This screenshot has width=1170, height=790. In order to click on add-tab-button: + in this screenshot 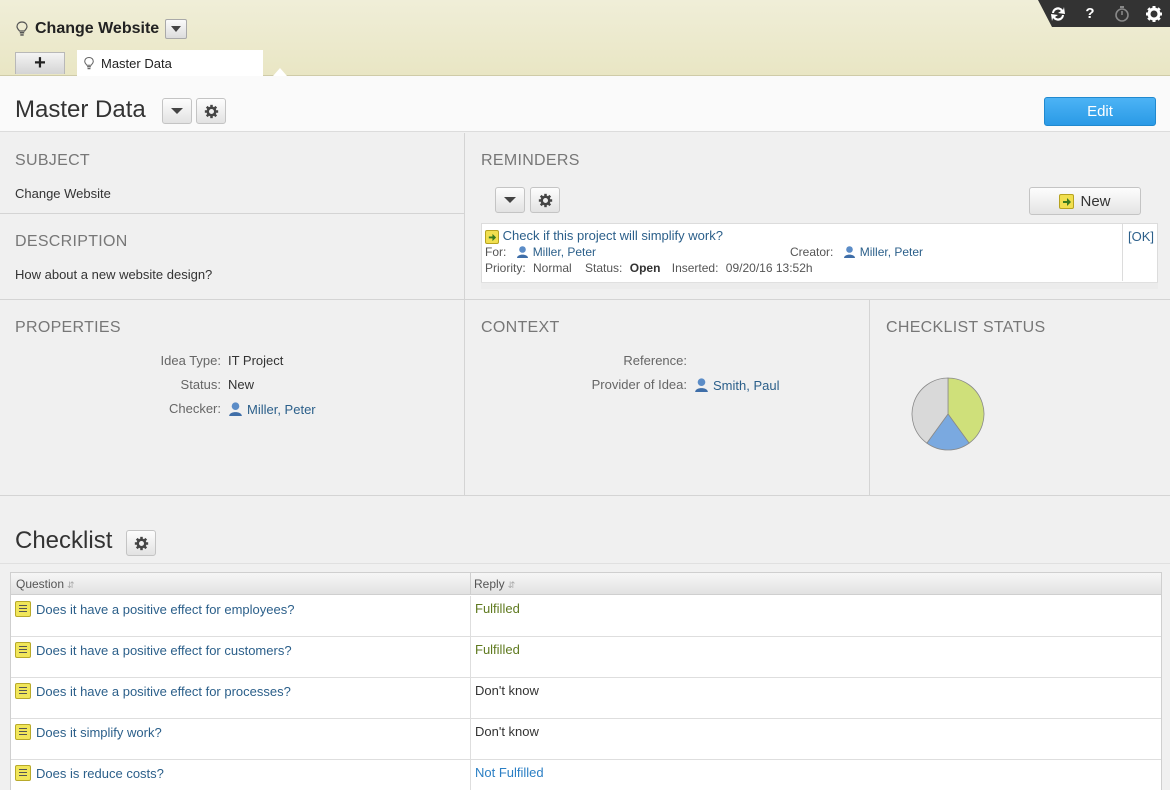, I will do `click(40, 63)`.